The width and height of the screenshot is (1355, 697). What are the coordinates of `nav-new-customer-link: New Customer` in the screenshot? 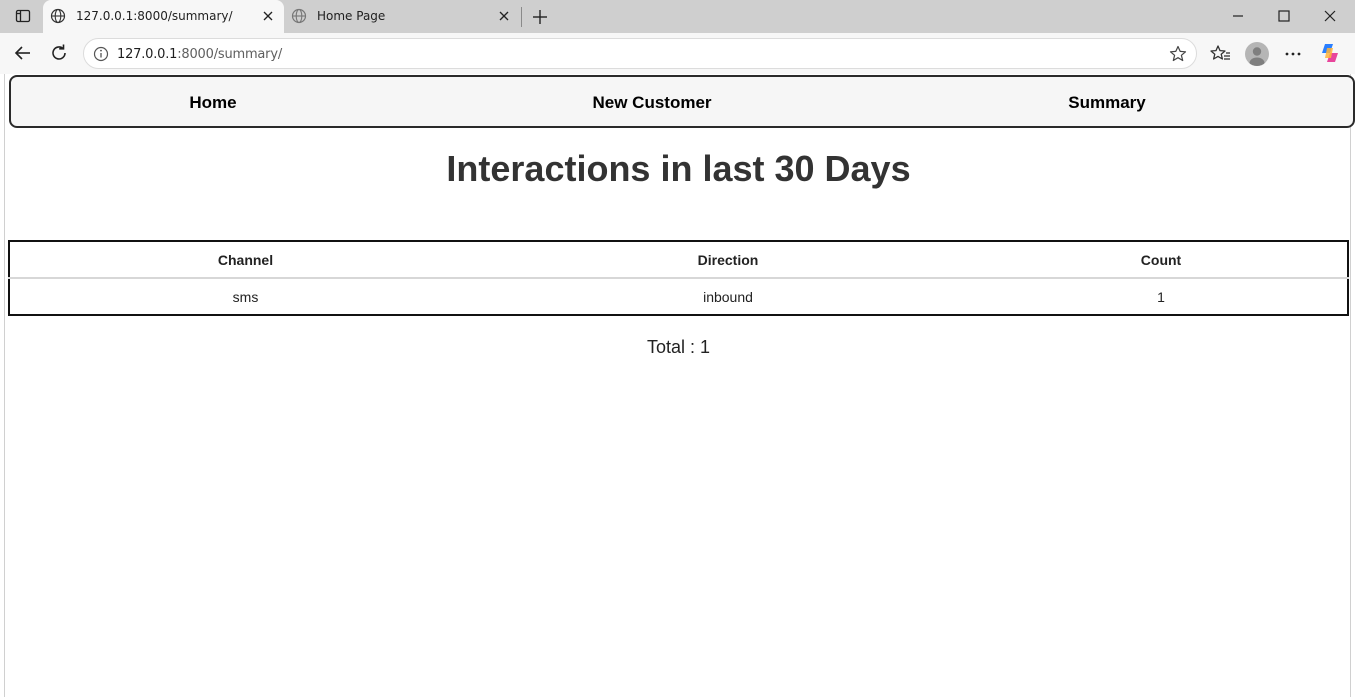 It's located at (651, 103).